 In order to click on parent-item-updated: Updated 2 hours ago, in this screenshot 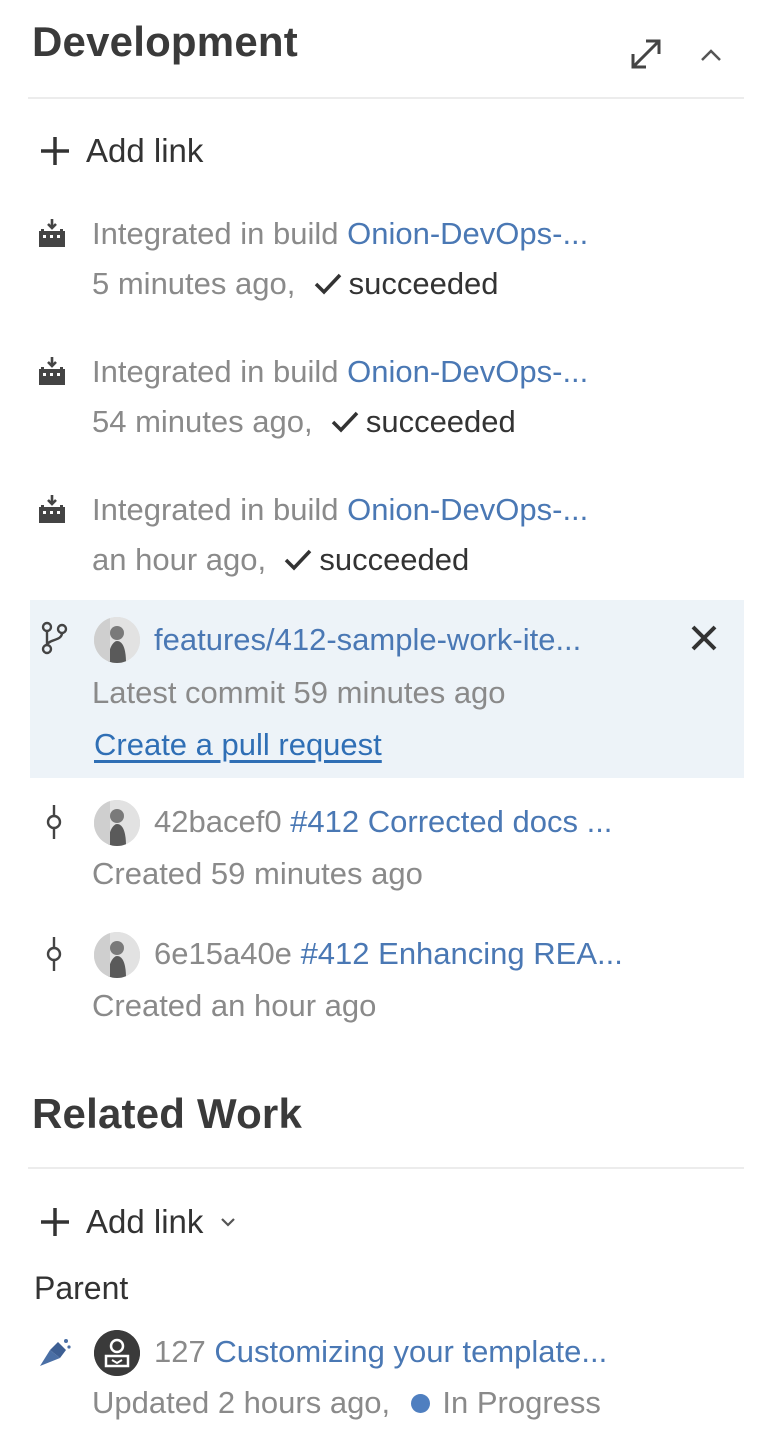, I will do `click(241, 1402)`.